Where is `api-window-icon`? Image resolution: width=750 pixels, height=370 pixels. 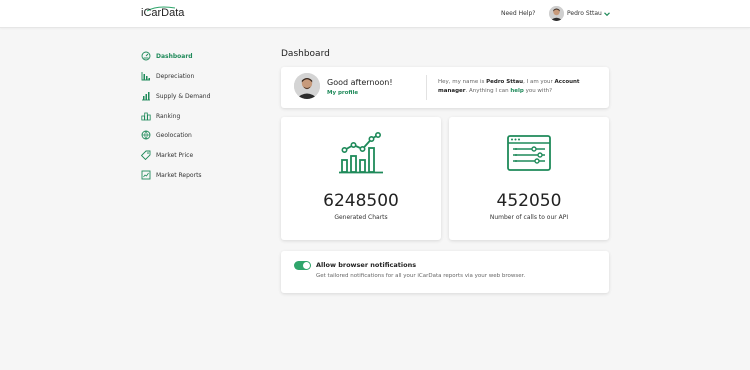 api-window-icon is located at coordinates (529, 153).